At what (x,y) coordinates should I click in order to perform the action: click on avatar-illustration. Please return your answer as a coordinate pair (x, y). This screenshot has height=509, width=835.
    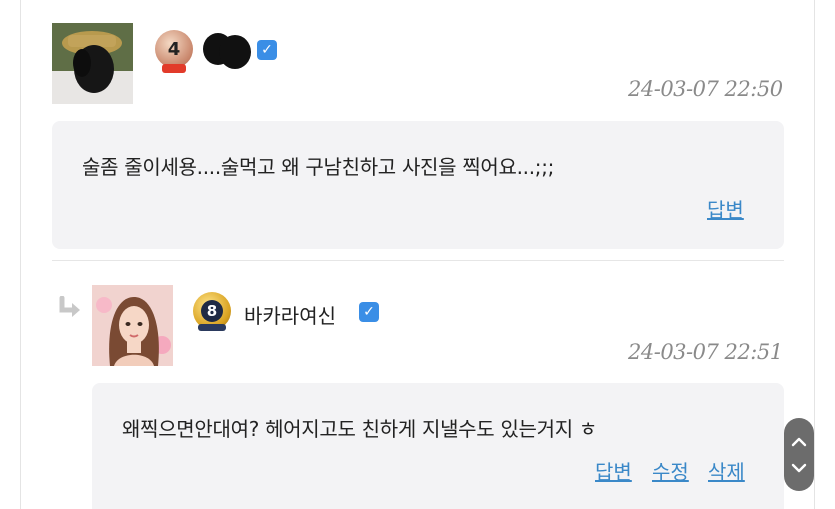
    Looking at the image, I should click on (132, 325).